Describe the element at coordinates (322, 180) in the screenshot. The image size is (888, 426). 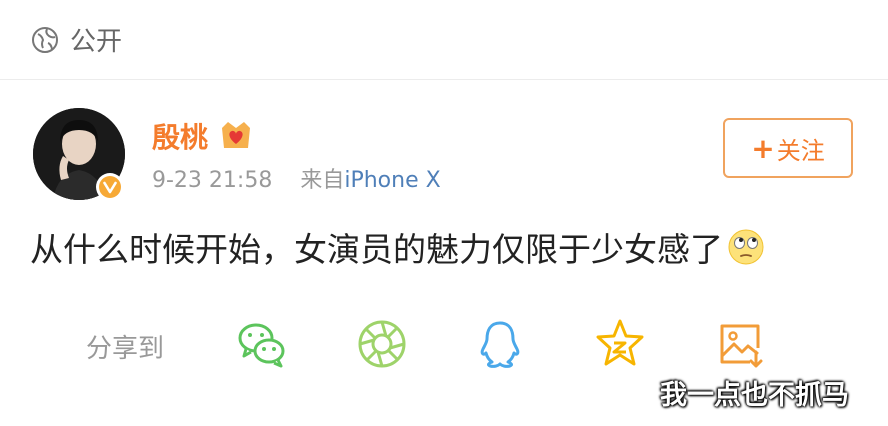
I see `source-prefix: 来自` at that location.